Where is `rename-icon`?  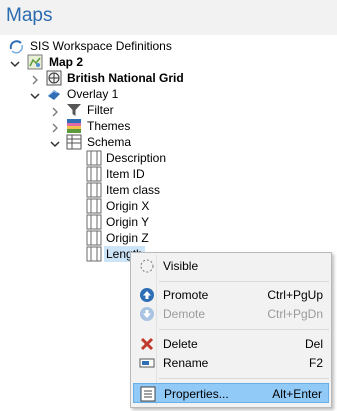
rename-icon is located at coordinates (147, 363).